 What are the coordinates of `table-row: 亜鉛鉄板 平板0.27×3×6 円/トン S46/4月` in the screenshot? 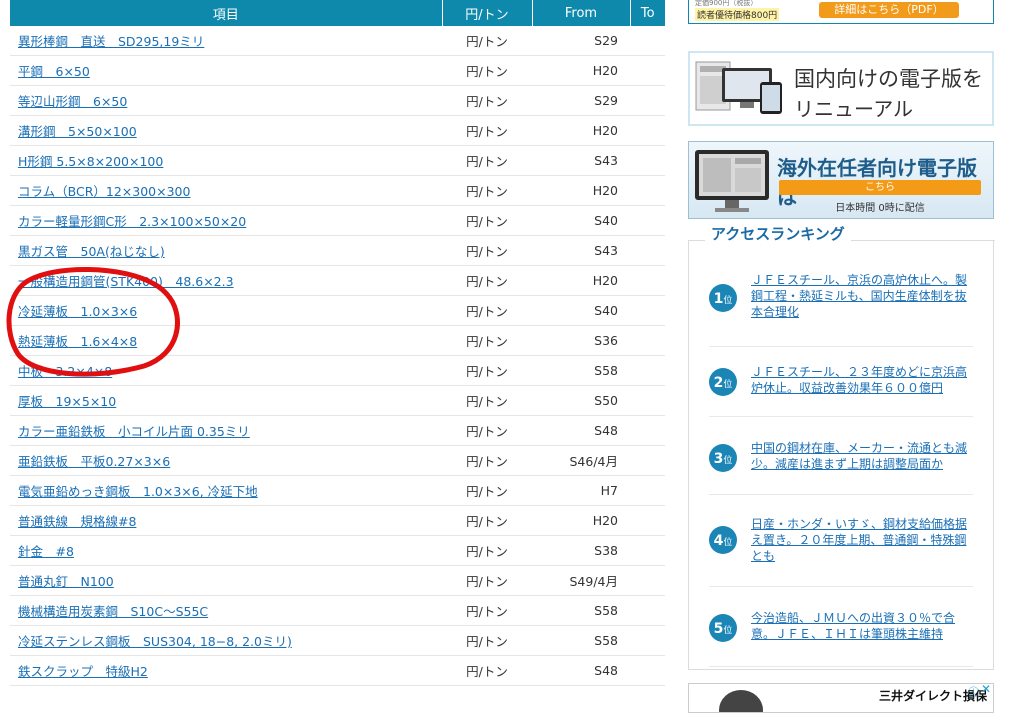 It's located at (337, 460).